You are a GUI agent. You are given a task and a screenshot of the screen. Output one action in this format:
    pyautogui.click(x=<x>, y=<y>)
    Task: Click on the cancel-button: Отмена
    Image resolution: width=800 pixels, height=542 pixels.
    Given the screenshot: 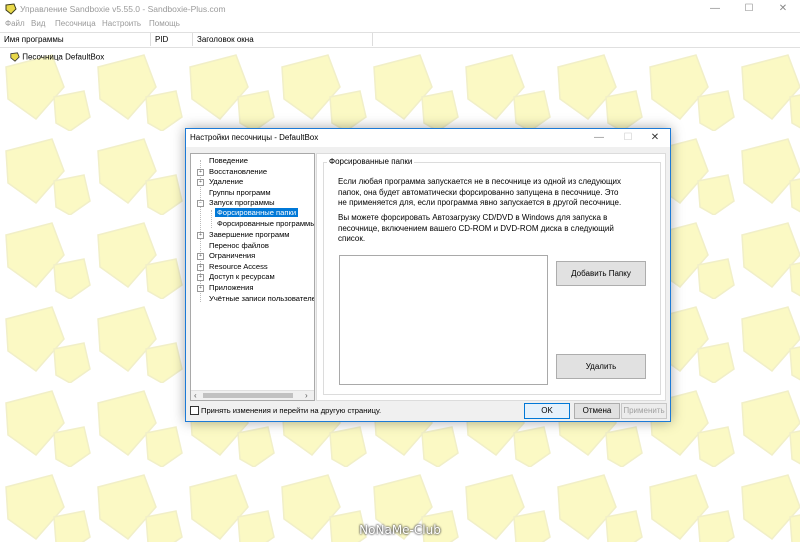 What is the action you would take?
    pyautogui.click(x=597, y=411)
    